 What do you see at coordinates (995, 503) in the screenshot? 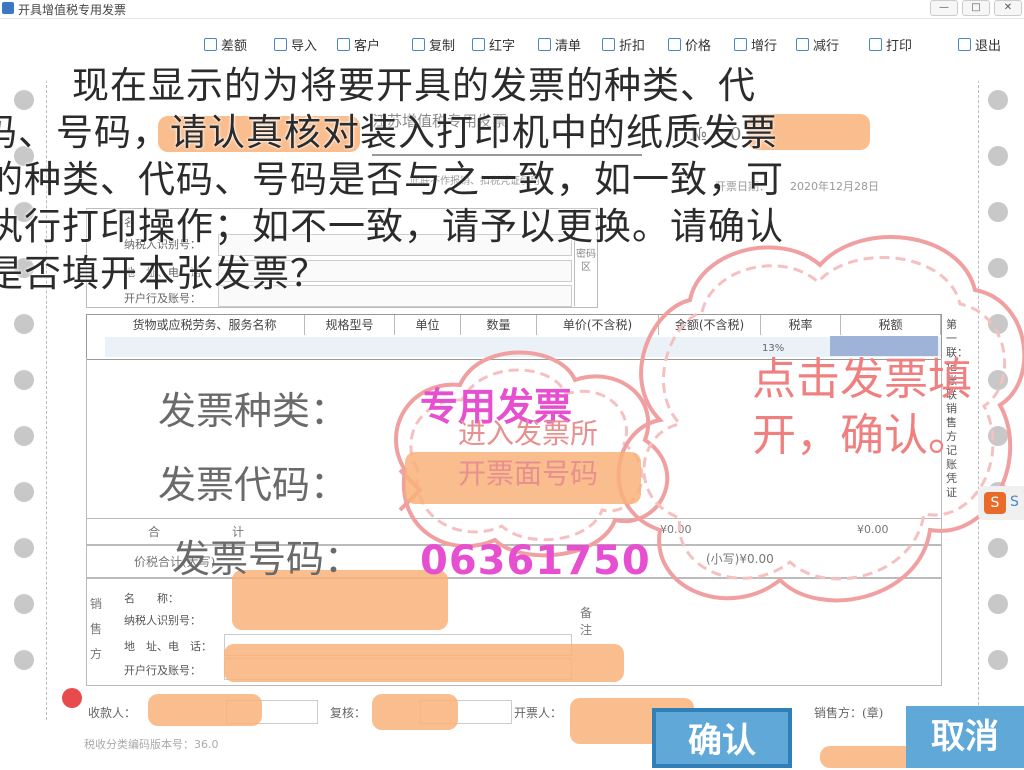
I see `ime-logo-icon: S` at bounding box center [995, 503].